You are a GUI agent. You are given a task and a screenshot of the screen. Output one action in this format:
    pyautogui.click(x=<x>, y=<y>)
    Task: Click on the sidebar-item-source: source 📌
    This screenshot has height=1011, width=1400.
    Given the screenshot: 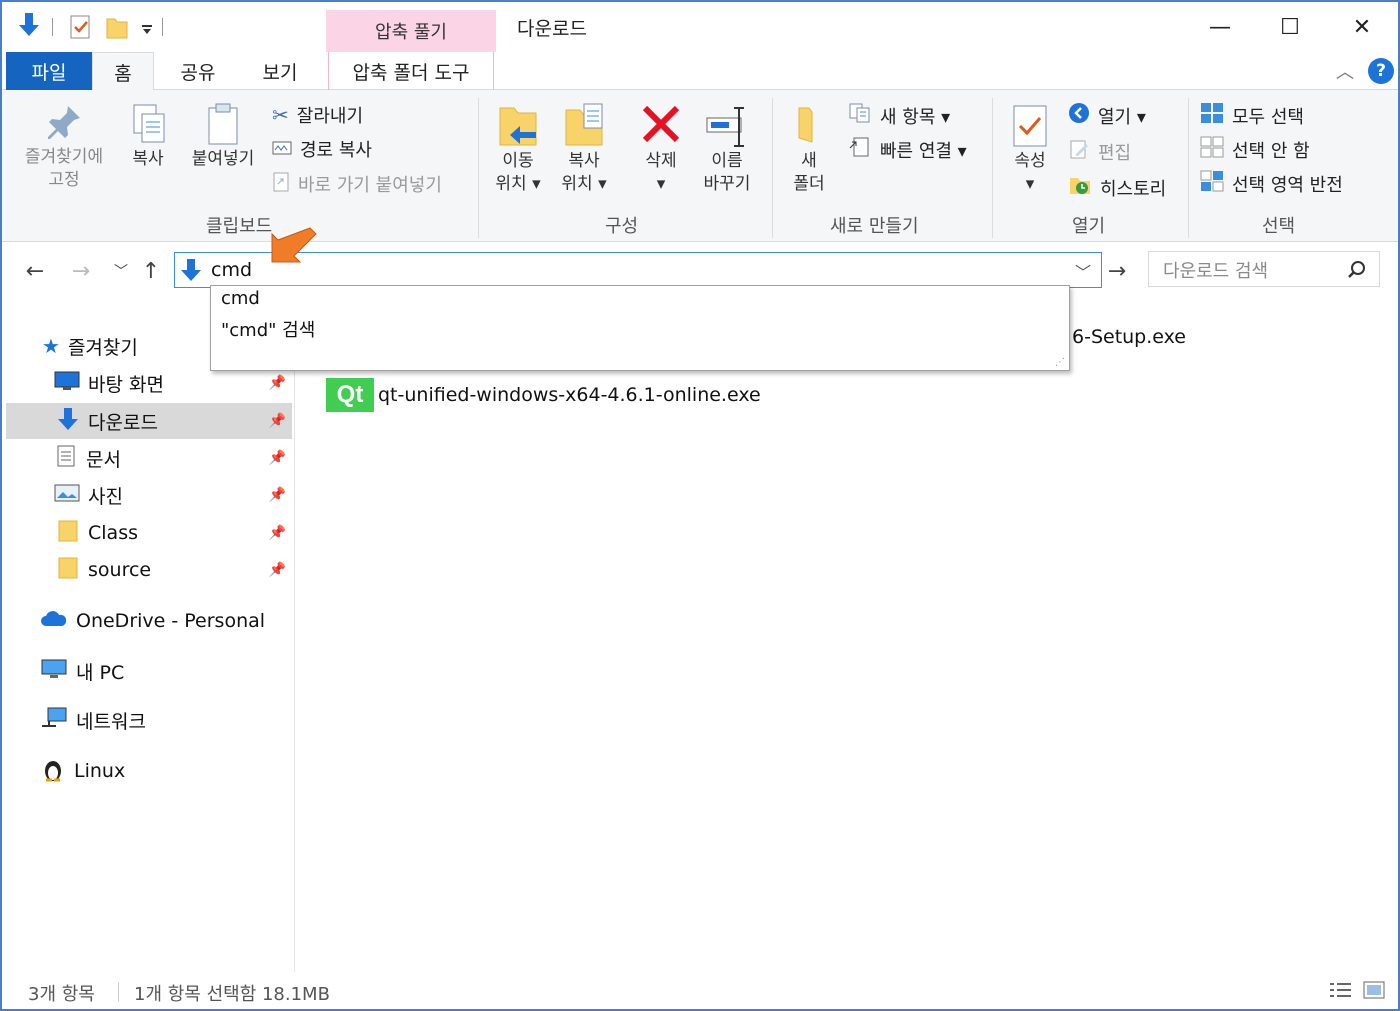 What is the action you would take?
    pyautogui.click(x=149, y=570)
    